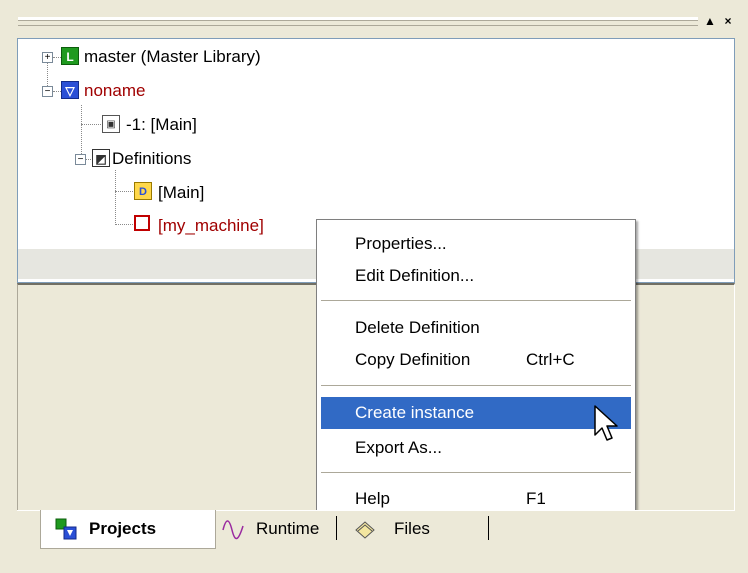 This screenshot has height=573, width=748. What do you see at coordinates (417, 327) in the screenshot?
I see `menu-item-label: Delete Definition` at bounding box center [417, 327].